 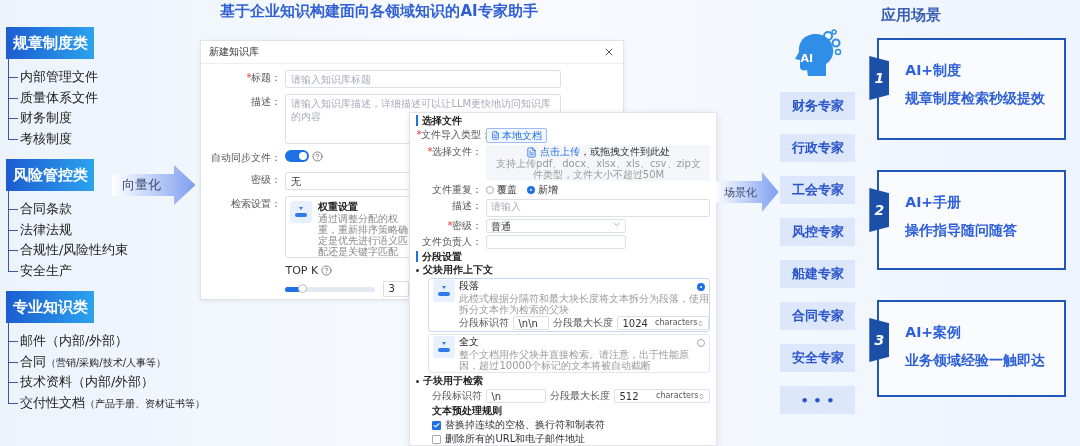 What do you see at coordinates (106, 402) in the screenshot?
I see `tree-item: 交付性文档（产品手册、资材证书等）` at bounding box center [106, 402].